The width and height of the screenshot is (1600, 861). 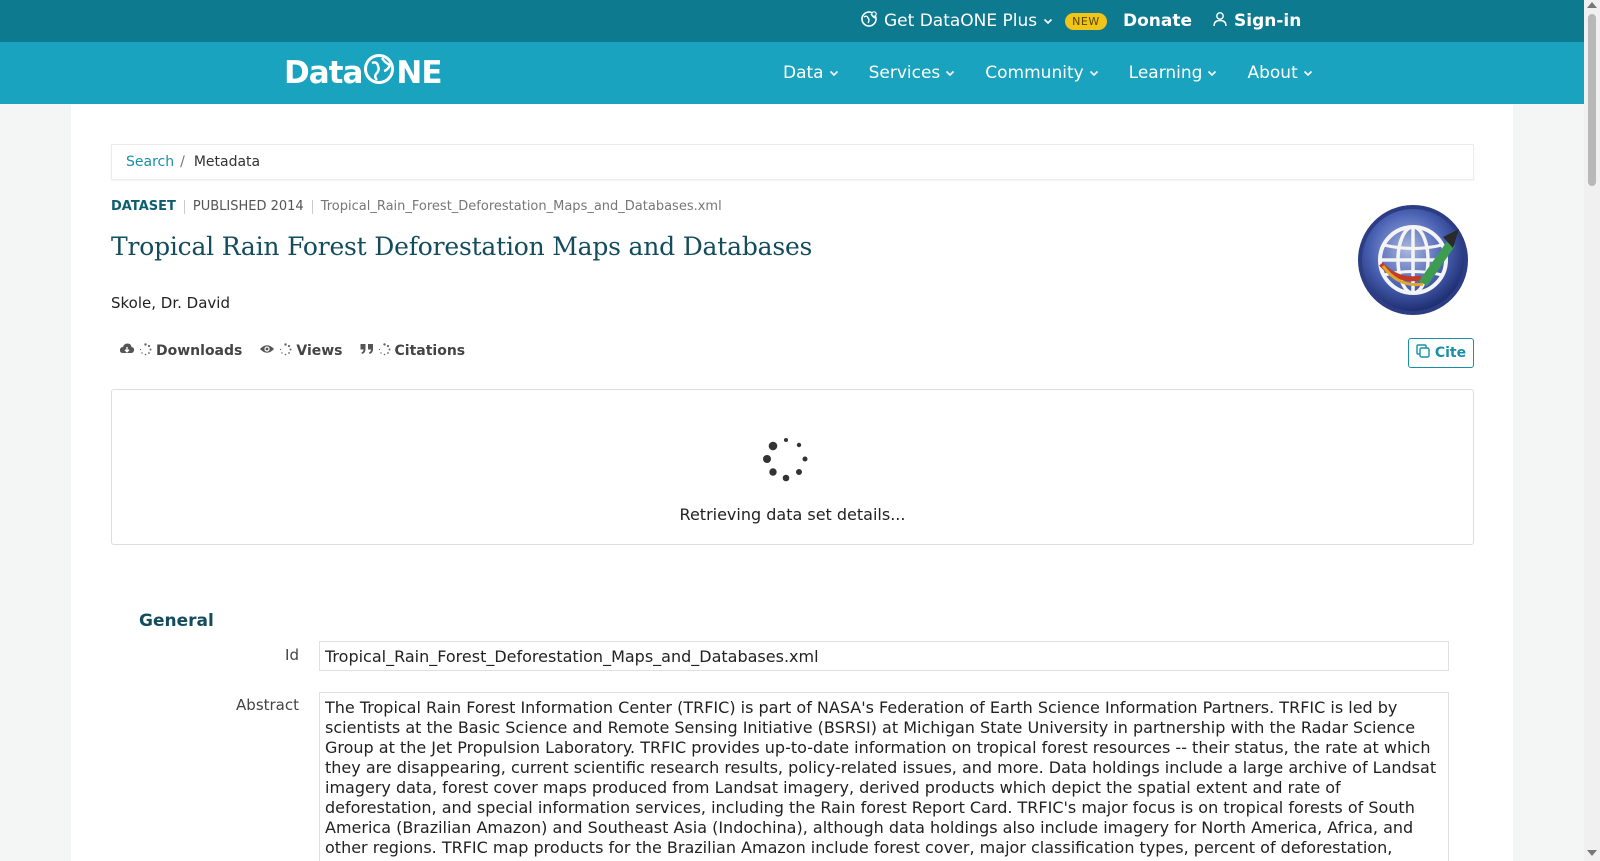 I want to click on metrics-bar: Downloads Views Citations, so click(x=300, y=351).